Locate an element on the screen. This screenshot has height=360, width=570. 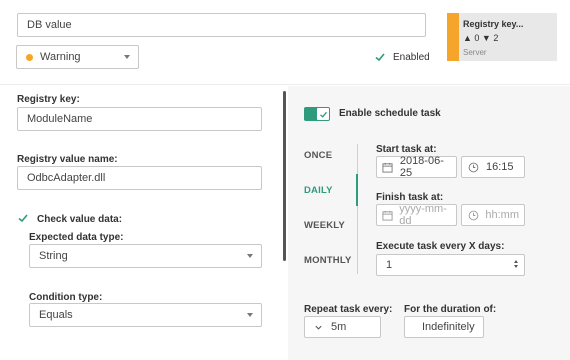
repeat-select: 5m is located at coordinates (342, 327).